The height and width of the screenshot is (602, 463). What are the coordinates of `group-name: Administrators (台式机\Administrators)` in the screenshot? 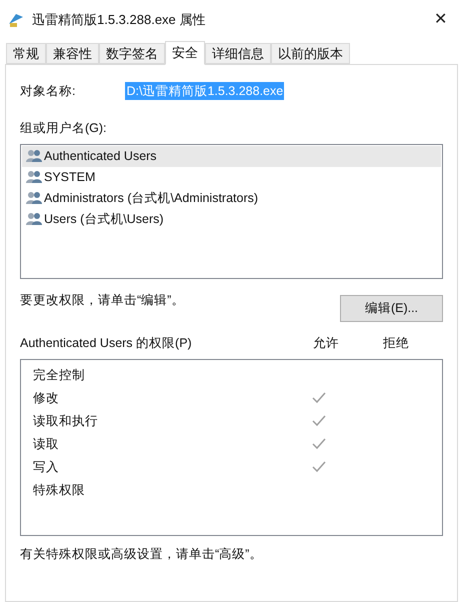 It's located at (151, 198).